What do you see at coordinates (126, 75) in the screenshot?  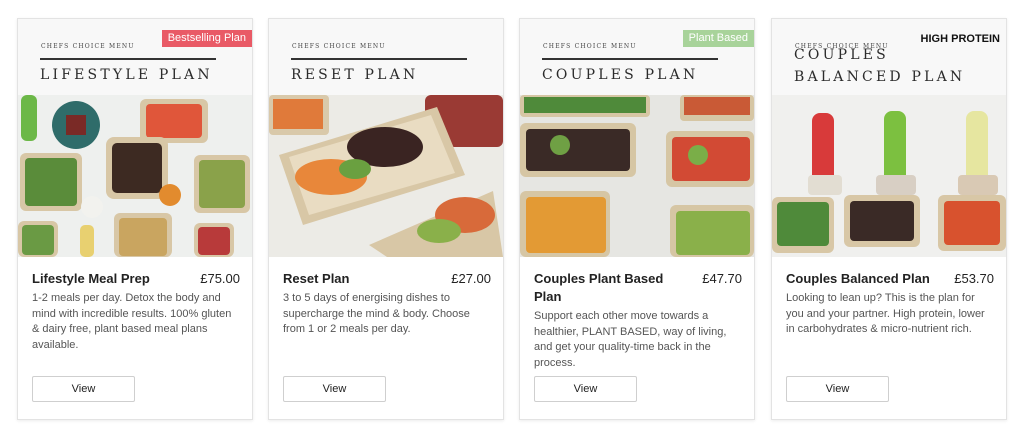 I see `menu-title: LIFESTYLE PLAN` at bounding box center [126, 75].